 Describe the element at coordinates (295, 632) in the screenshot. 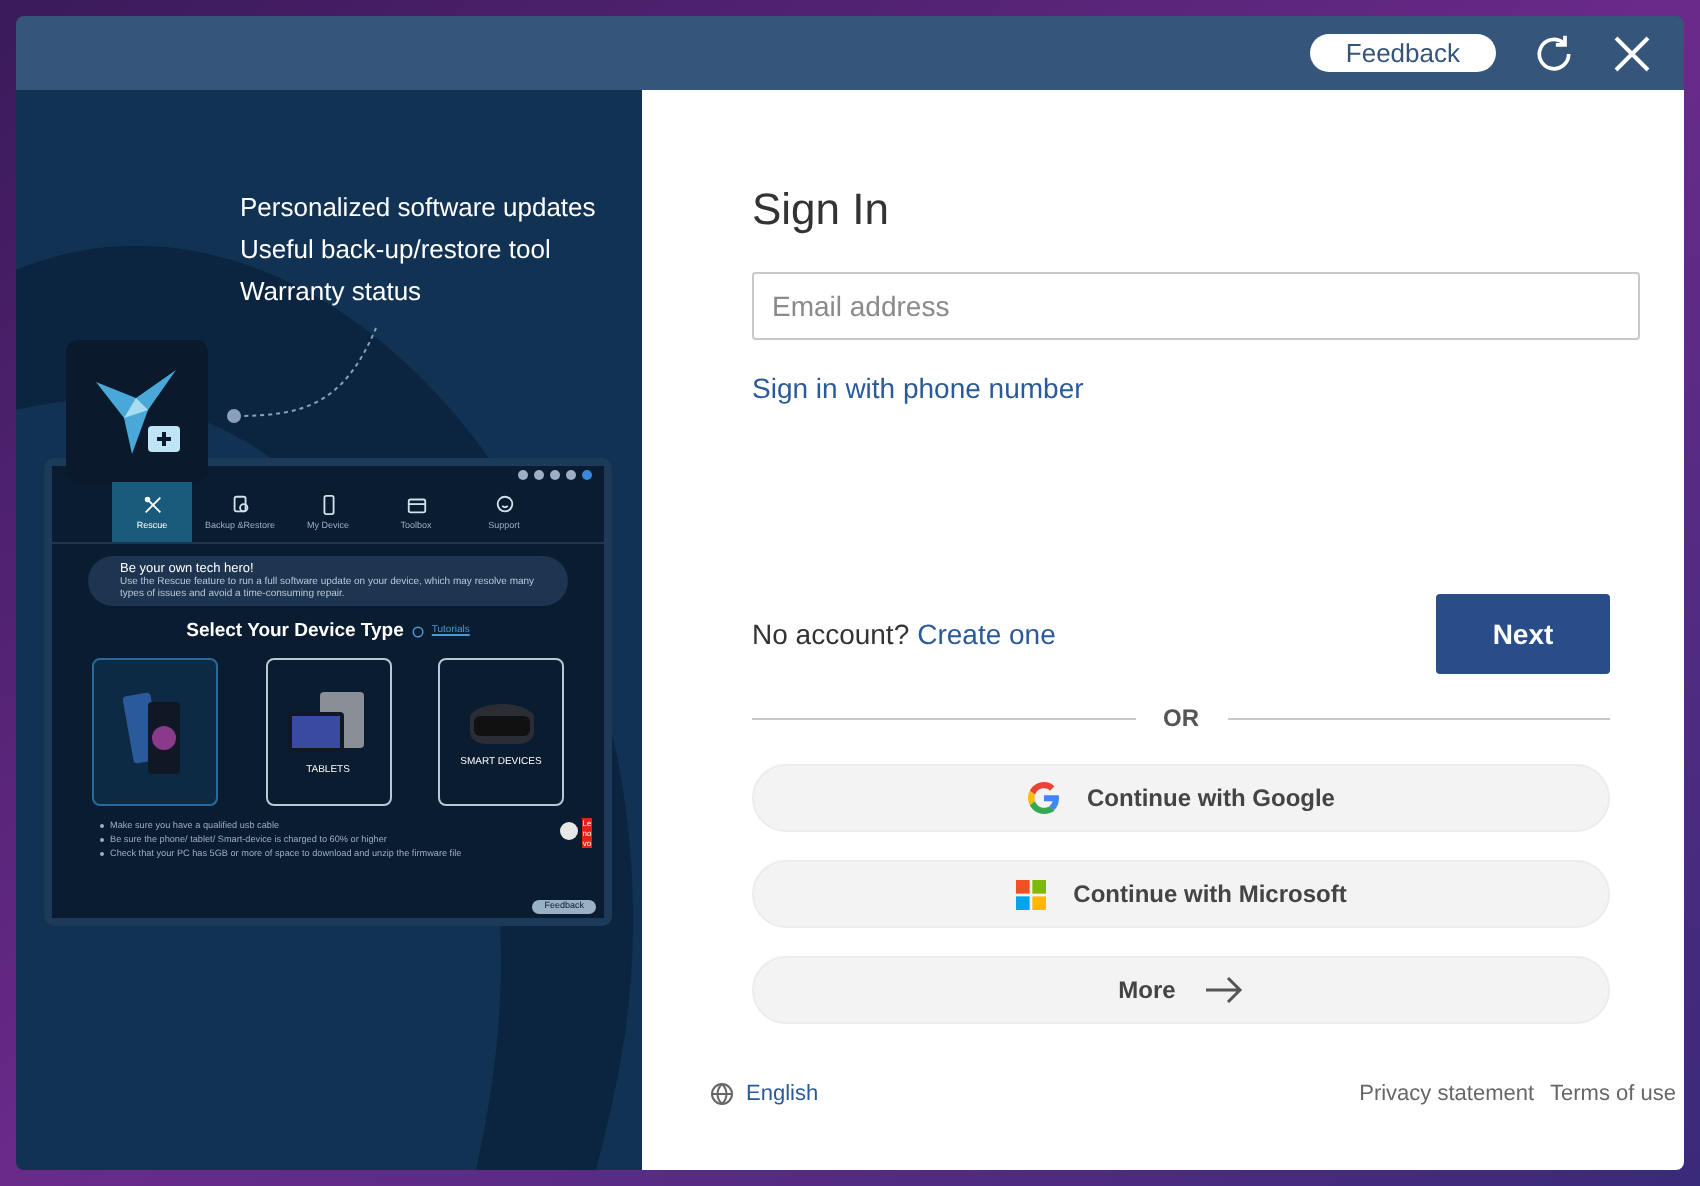

I see `device-type-heading: Select Your Device Type` at that location.